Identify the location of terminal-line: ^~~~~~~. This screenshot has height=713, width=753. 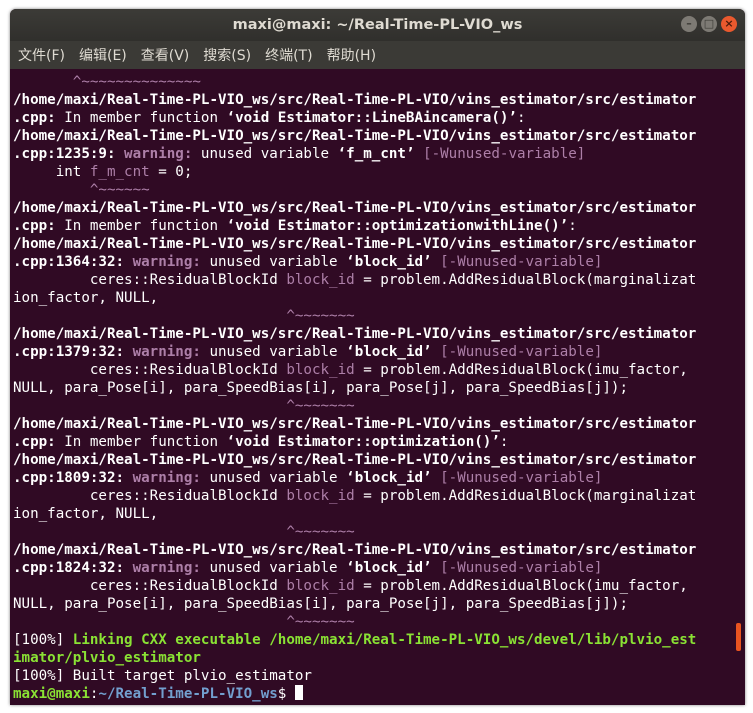
(379, 190).